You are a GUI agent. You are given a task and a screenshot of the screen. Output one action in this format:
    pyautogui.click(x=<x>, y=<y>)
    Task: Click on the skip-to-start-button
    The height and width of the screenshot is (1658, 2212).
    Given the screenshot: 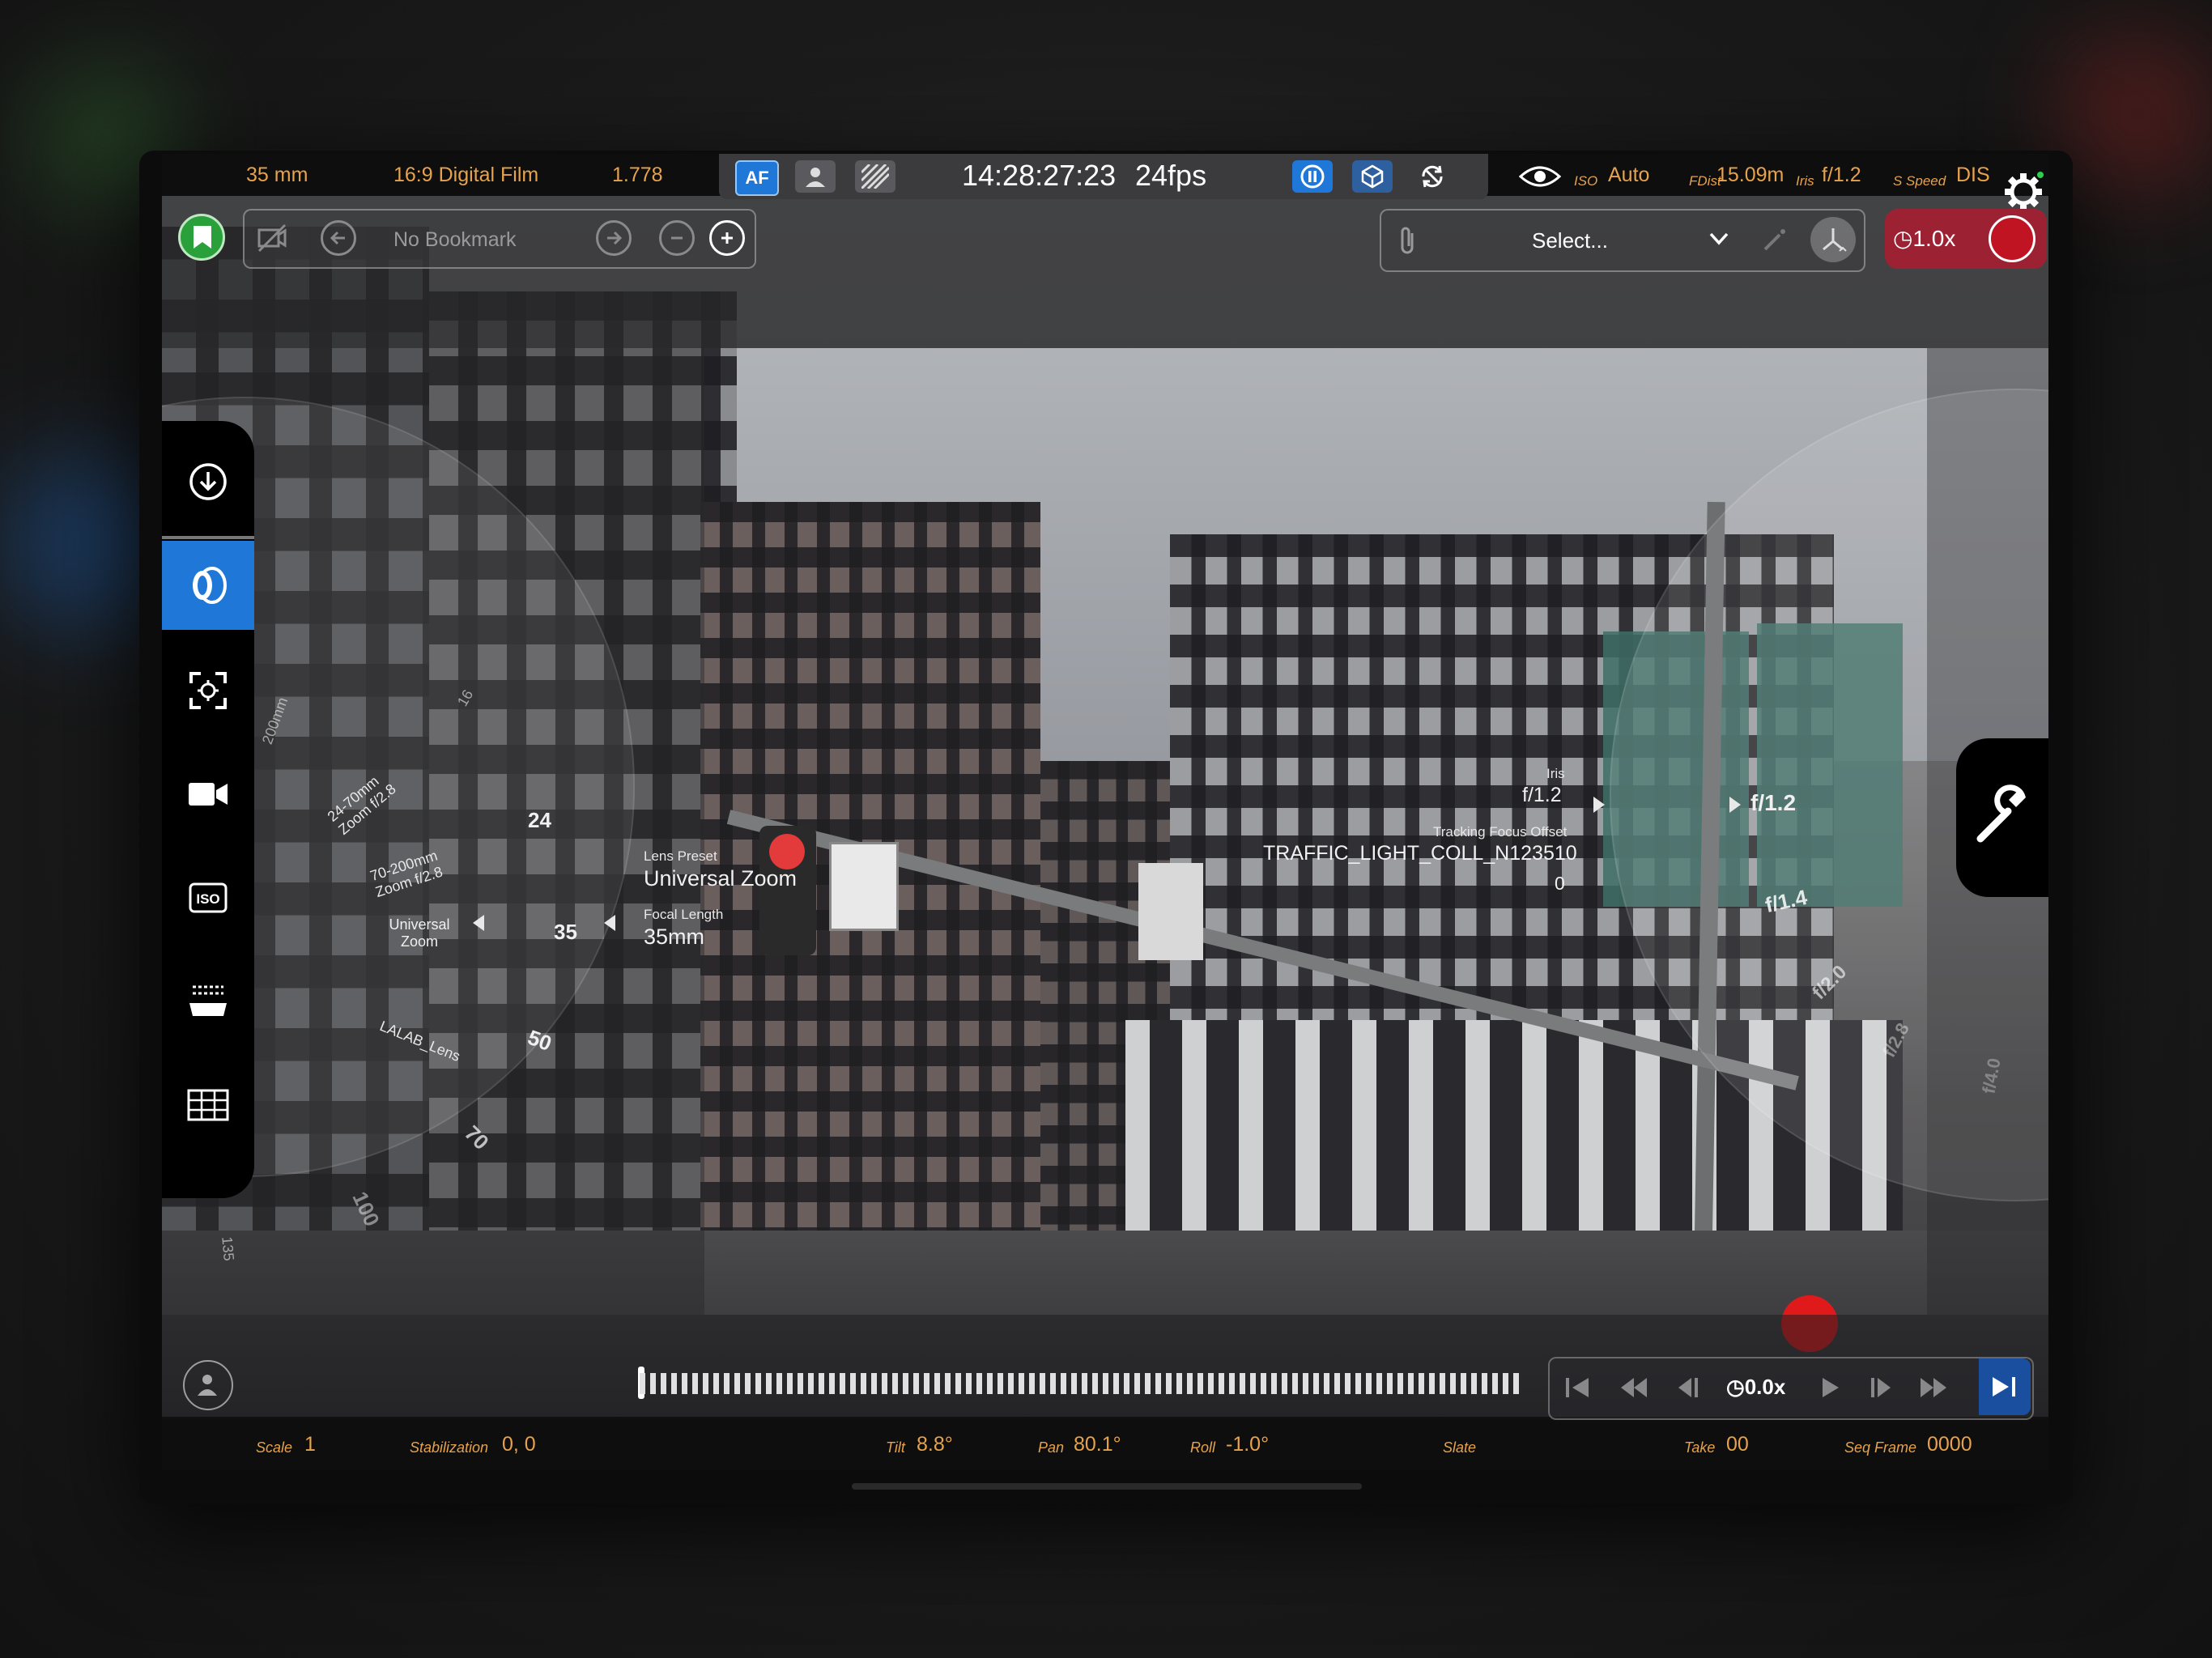 What is the action you would take?
    pyautogui.click(x=1577, y=1387)
    